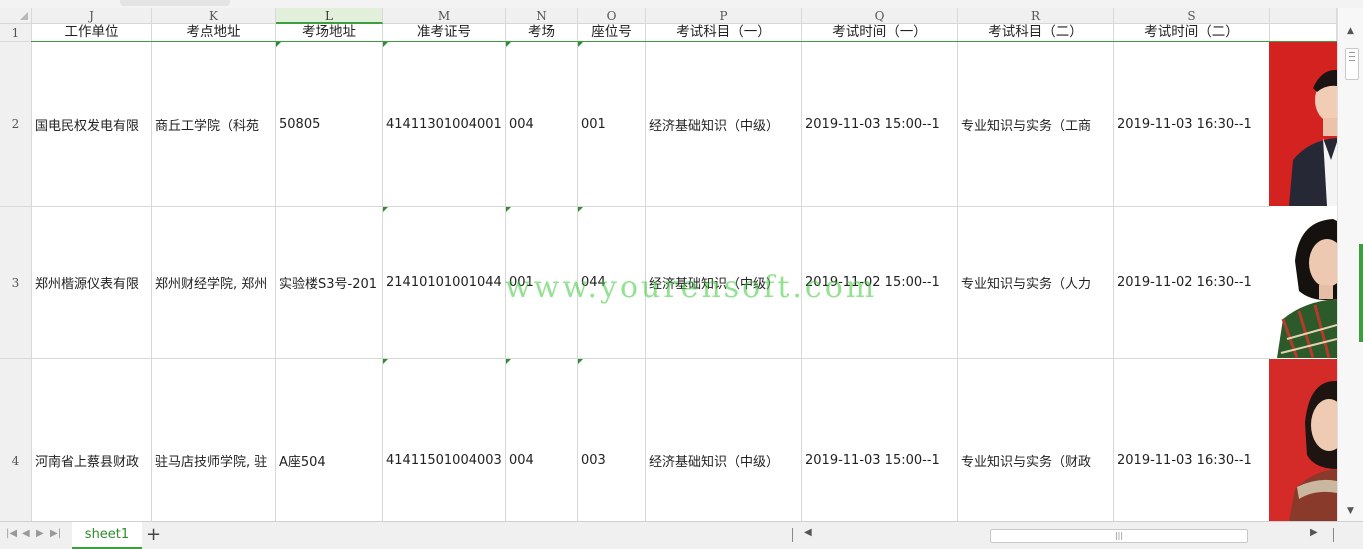  I want to click on header-cell-seat-number: 座位号, so click(612, 33).